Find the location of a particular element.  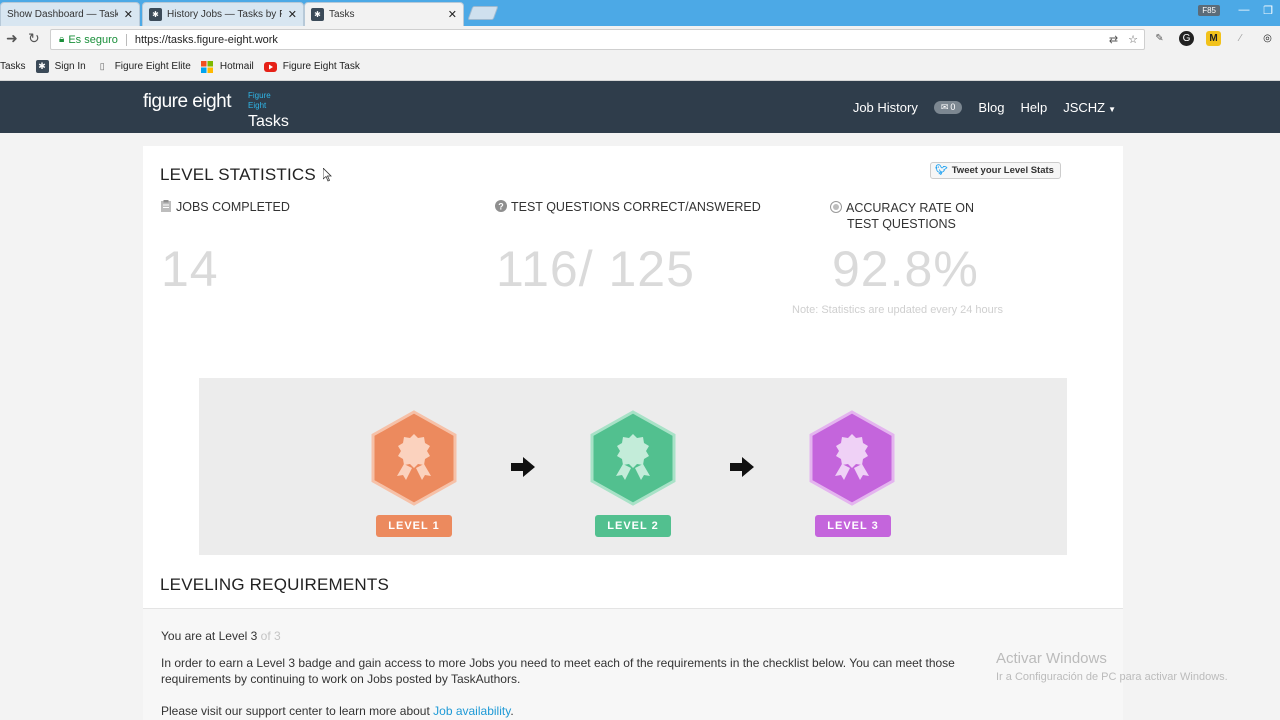

tab-tasks: ✱ Tasks ✕ is located at coordinates (384, 14).